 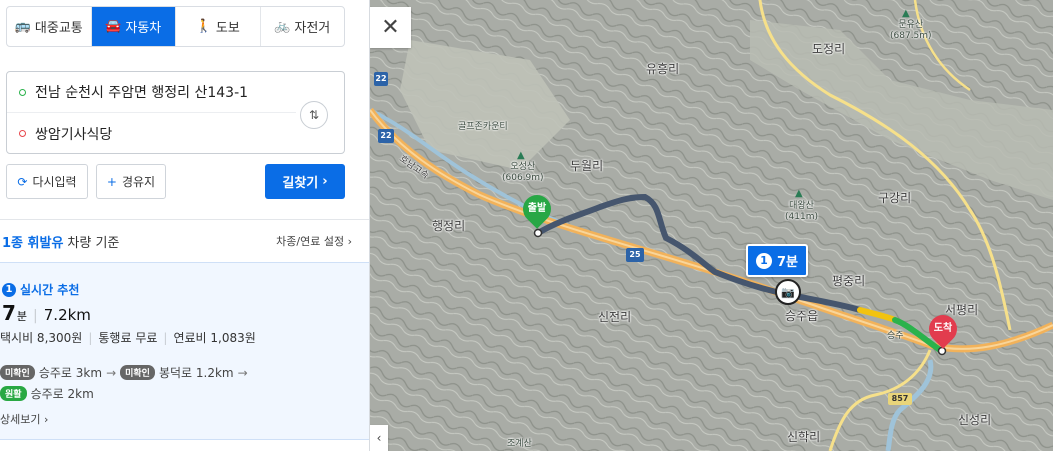 I want to click on fuel-suffix: 차량 기준, so click(x=93, y=243).